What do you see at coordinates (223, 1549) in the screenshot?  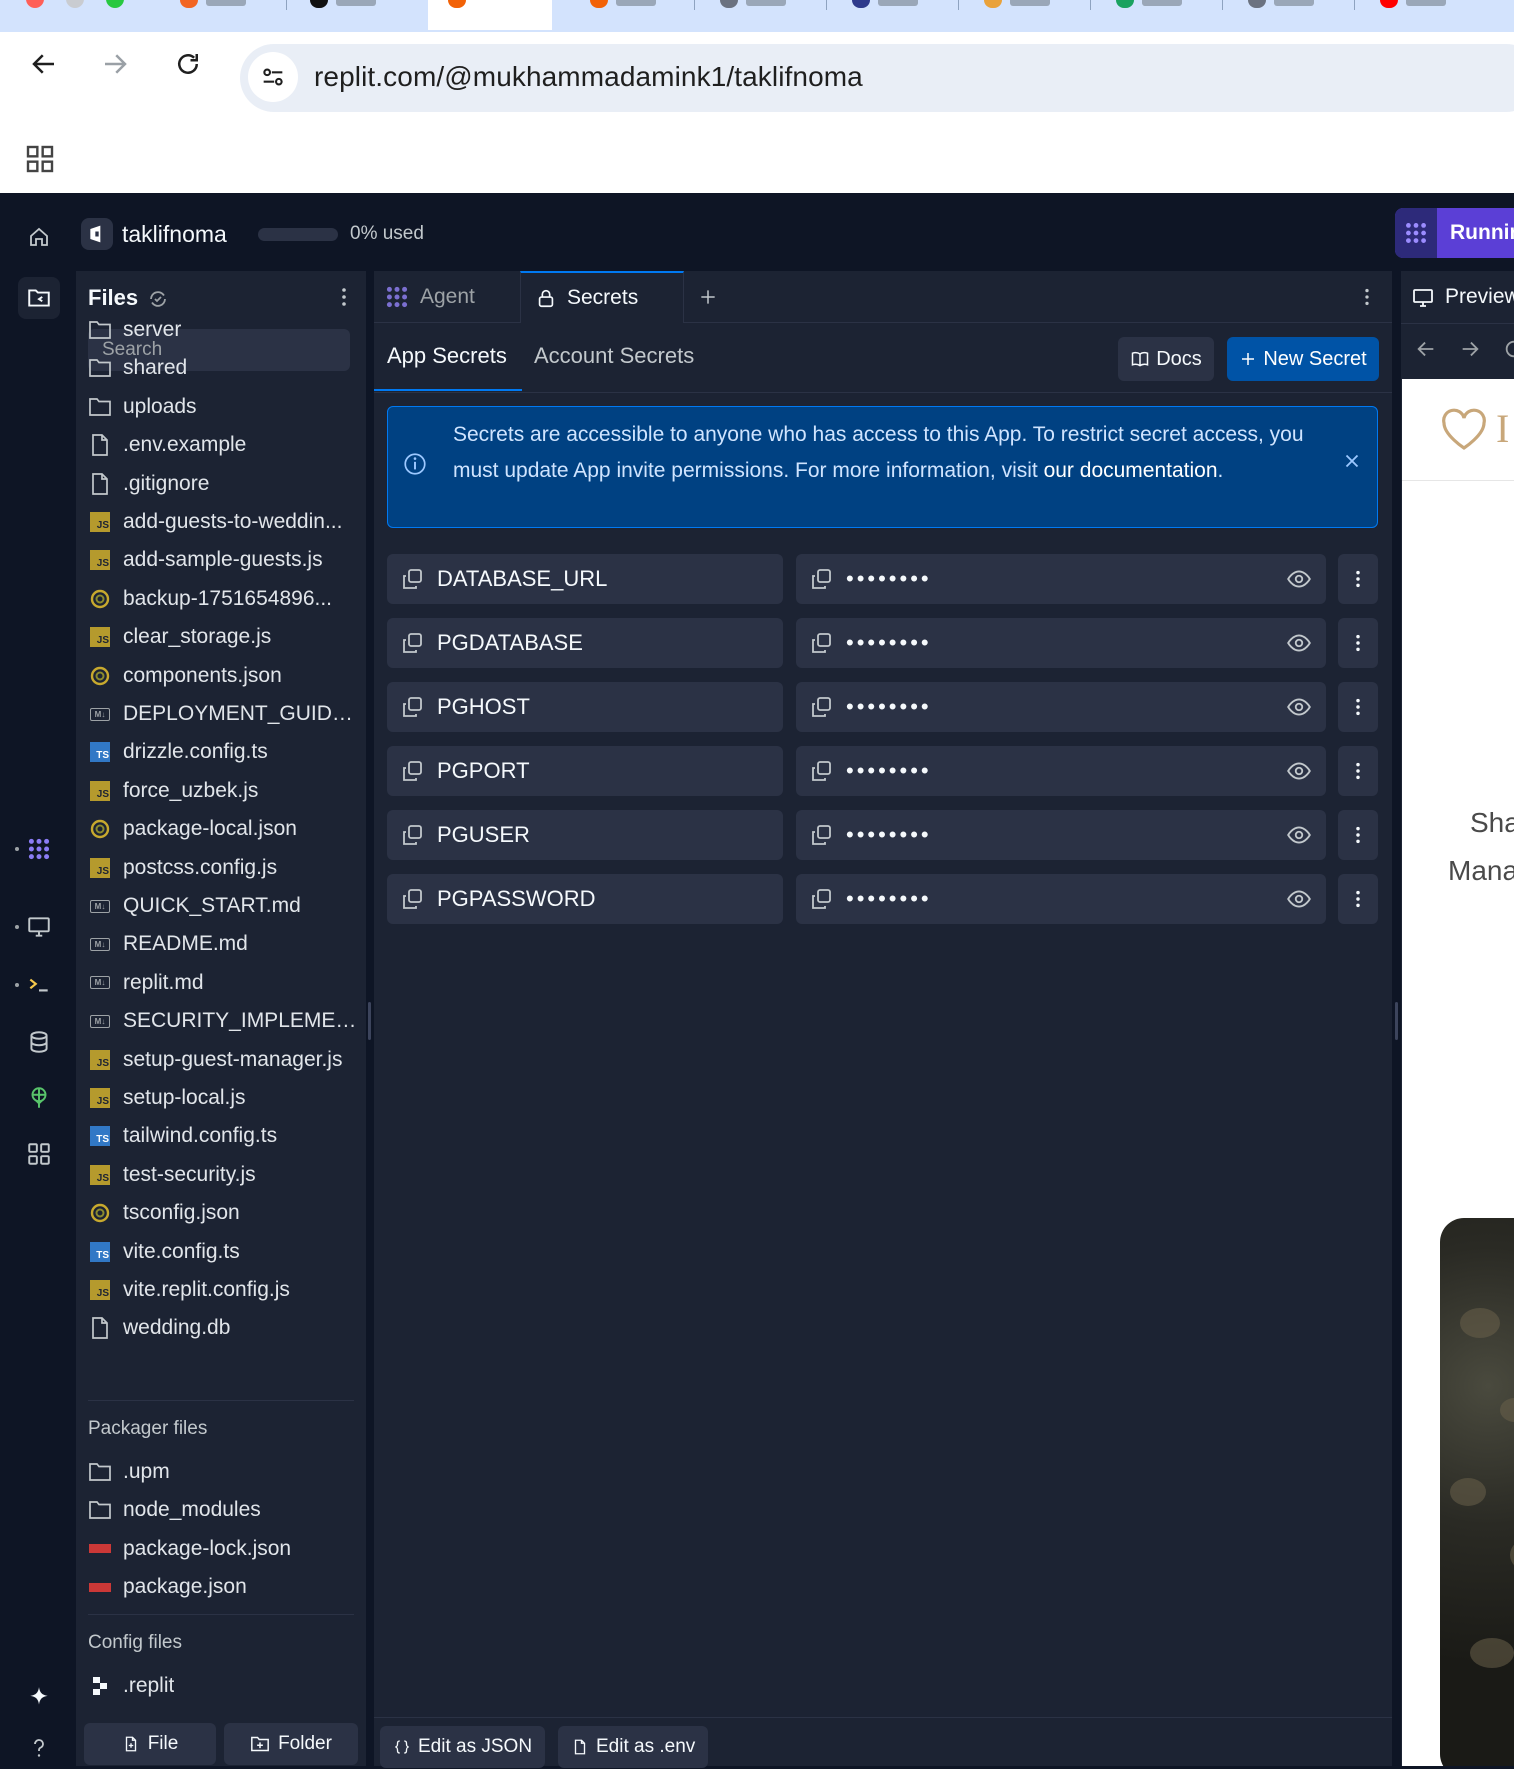 I see `file-item: package-lock.json` at bounding box center [223, 1549].